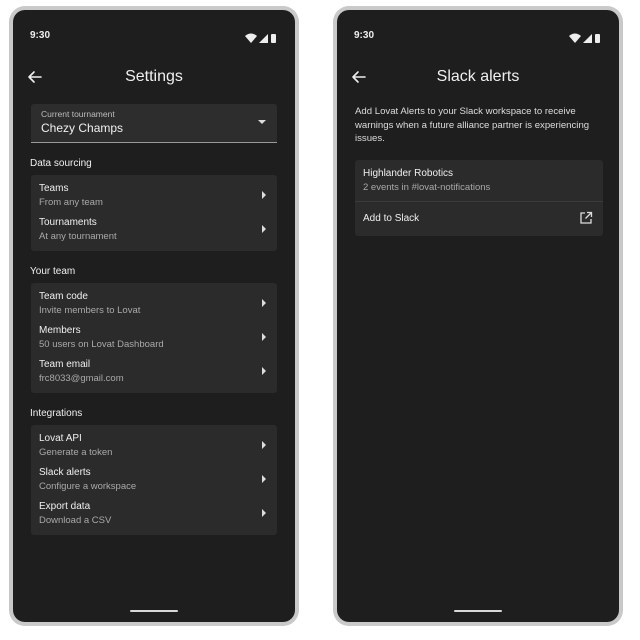  What do you see at coordinates (586, 217) in the screenshot?
I see `open-in-new-icon` at bounding box center [586, 217].